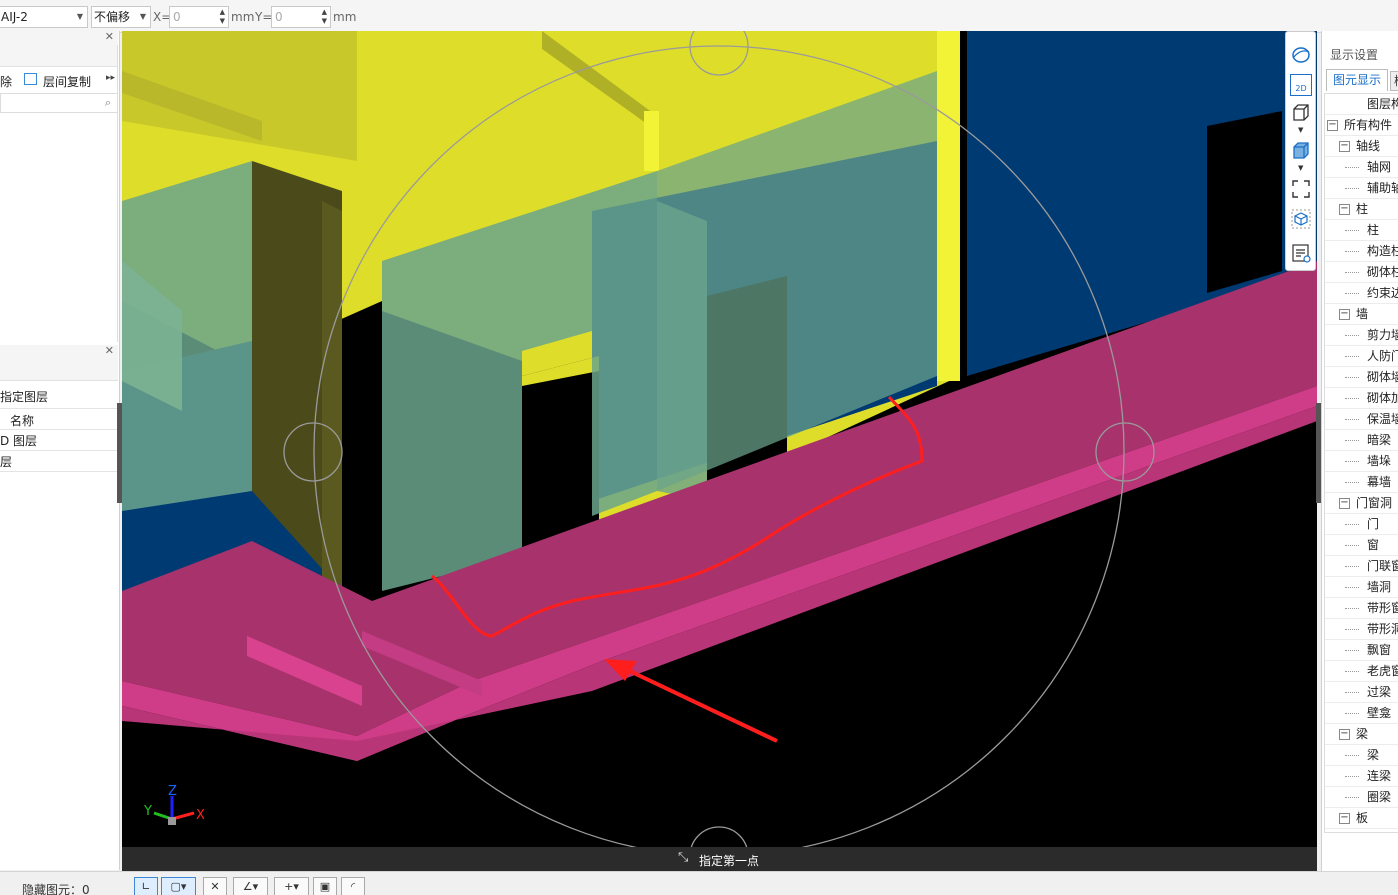 The width and height of the screenshot is (1398, 895). What do you see at coordinates (1361, 356) in the screenshot?
I see `tree-item: 人防门` at bounding box center [1361, 356].